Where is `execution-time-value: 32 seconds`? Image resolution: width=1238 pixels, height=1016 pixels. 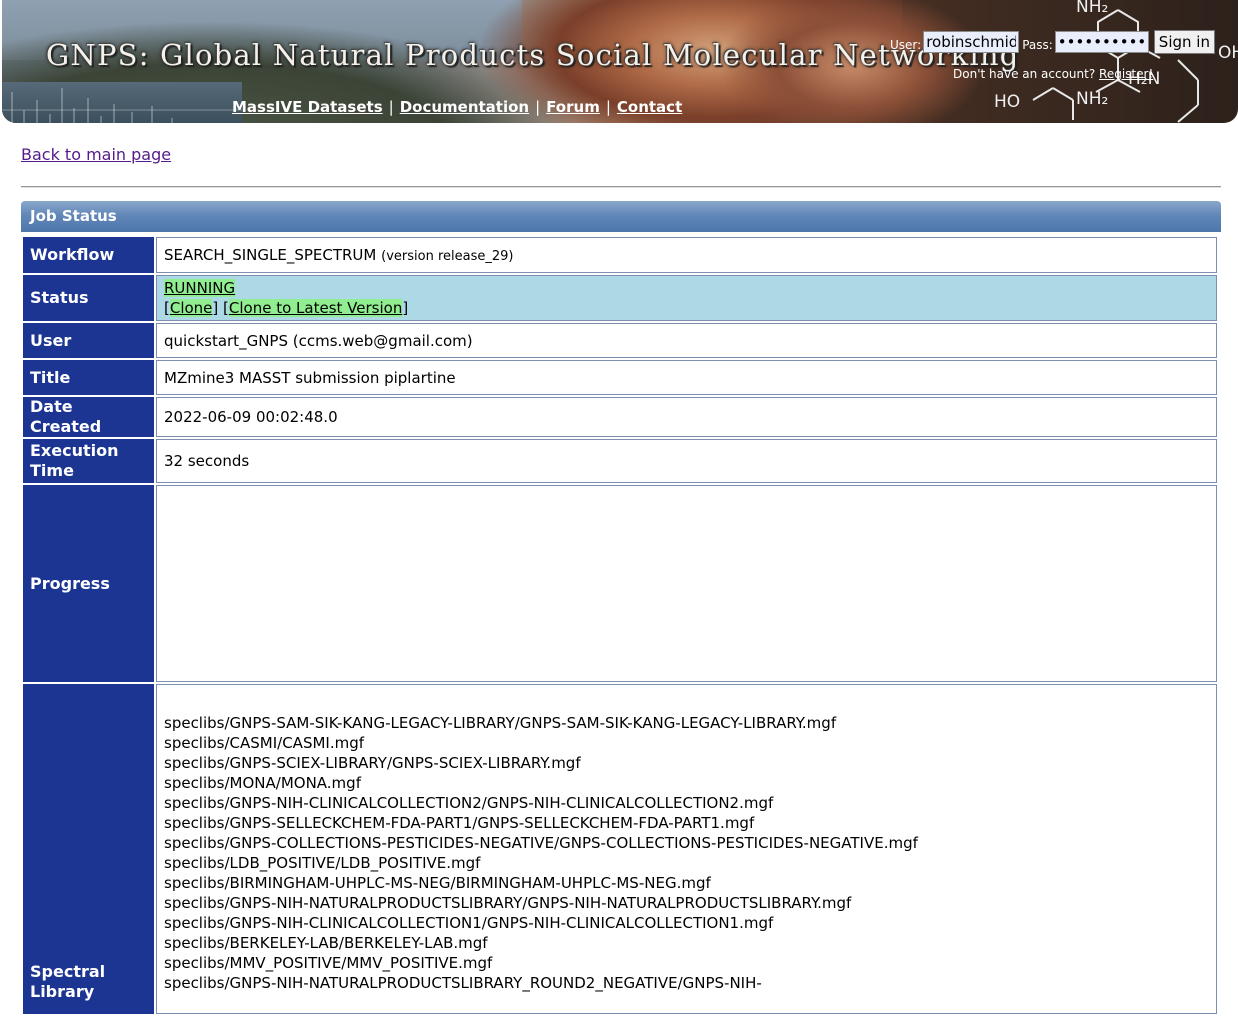 execution-time-value: 32 seconds is located at coordinates (686, 461).